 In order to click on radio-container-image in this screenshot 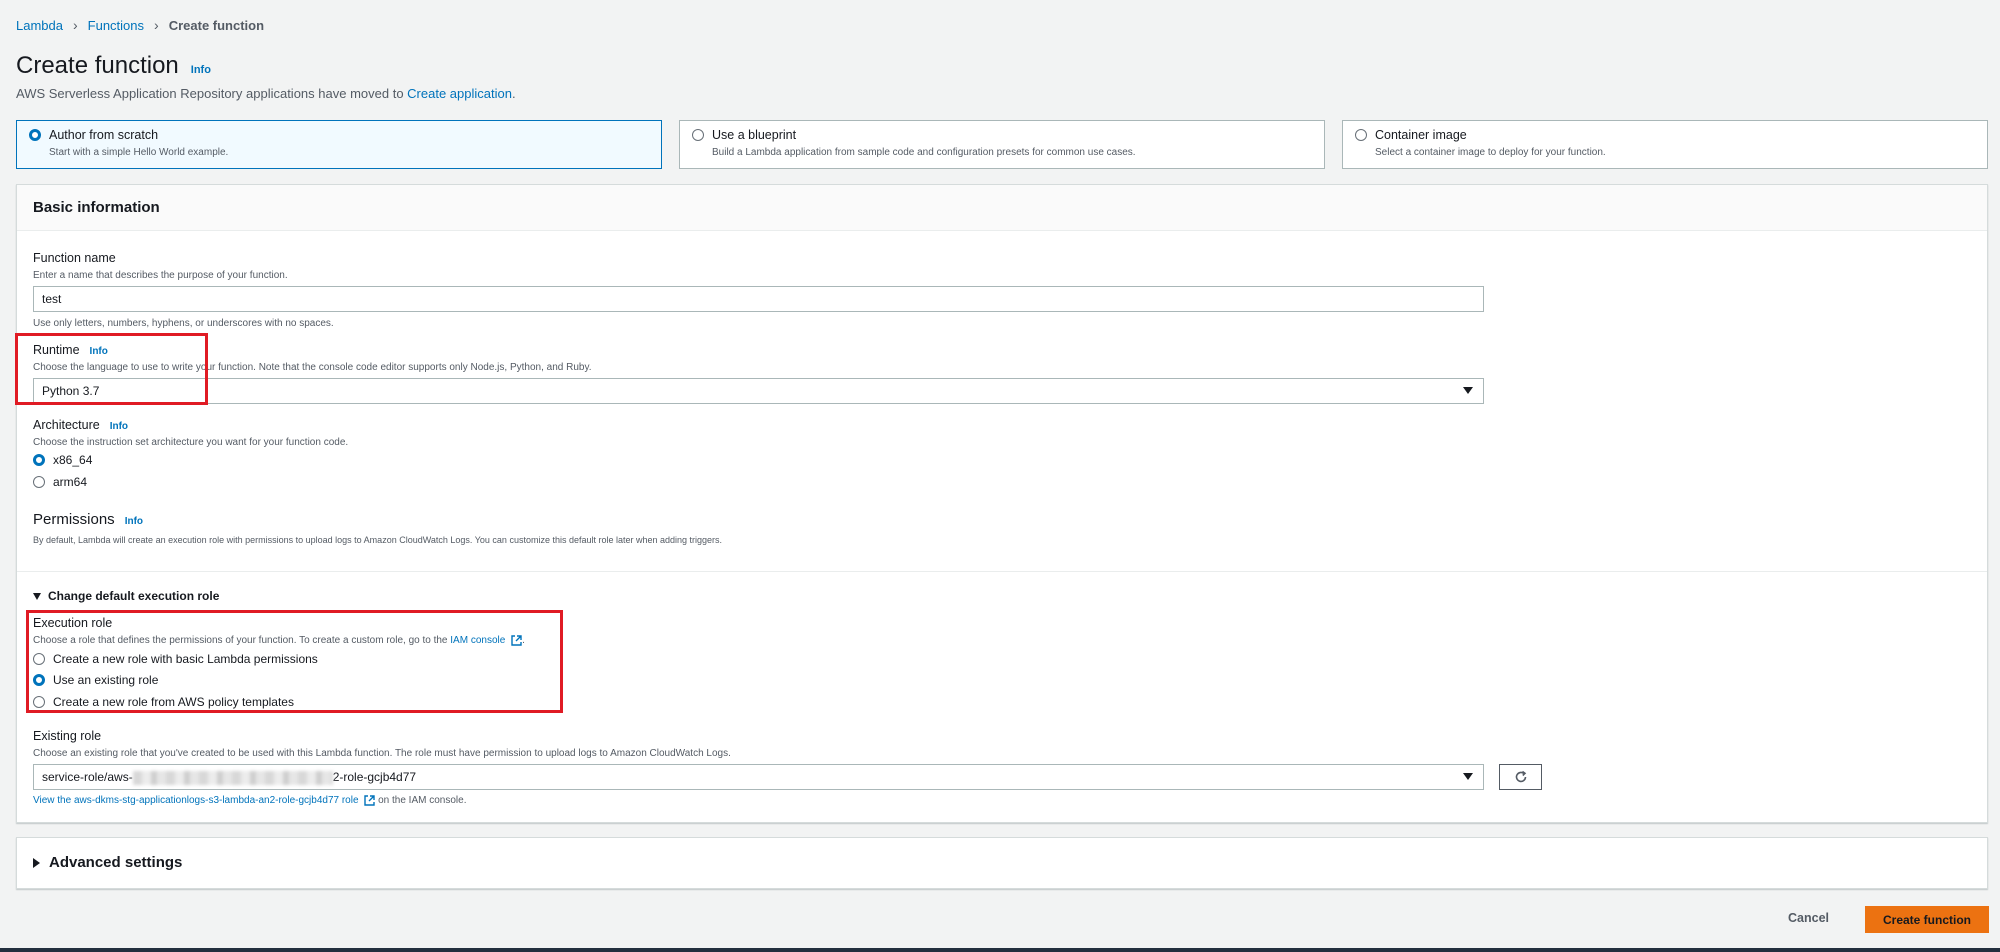, I will do `click(1361, 135)`.